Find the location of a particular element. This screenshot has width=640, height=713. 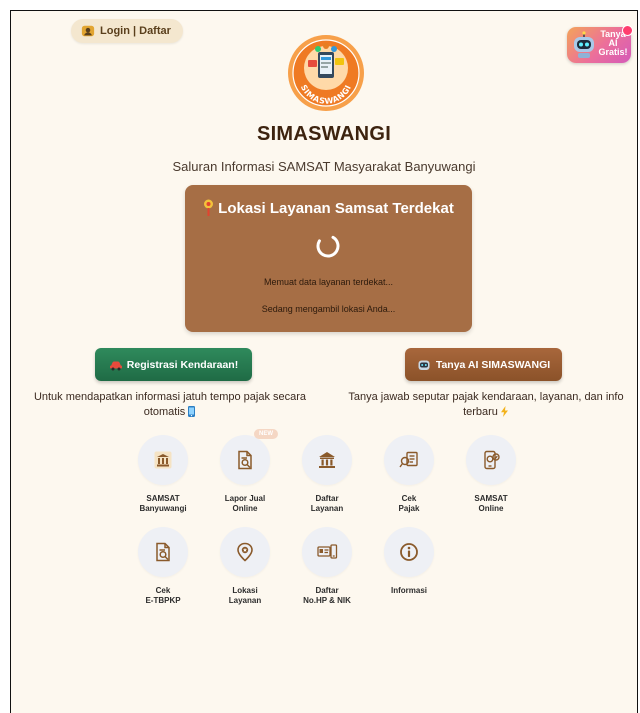

menu-item-daftar-layanan: Daftar Layanan is located at coordinates (327, 474).